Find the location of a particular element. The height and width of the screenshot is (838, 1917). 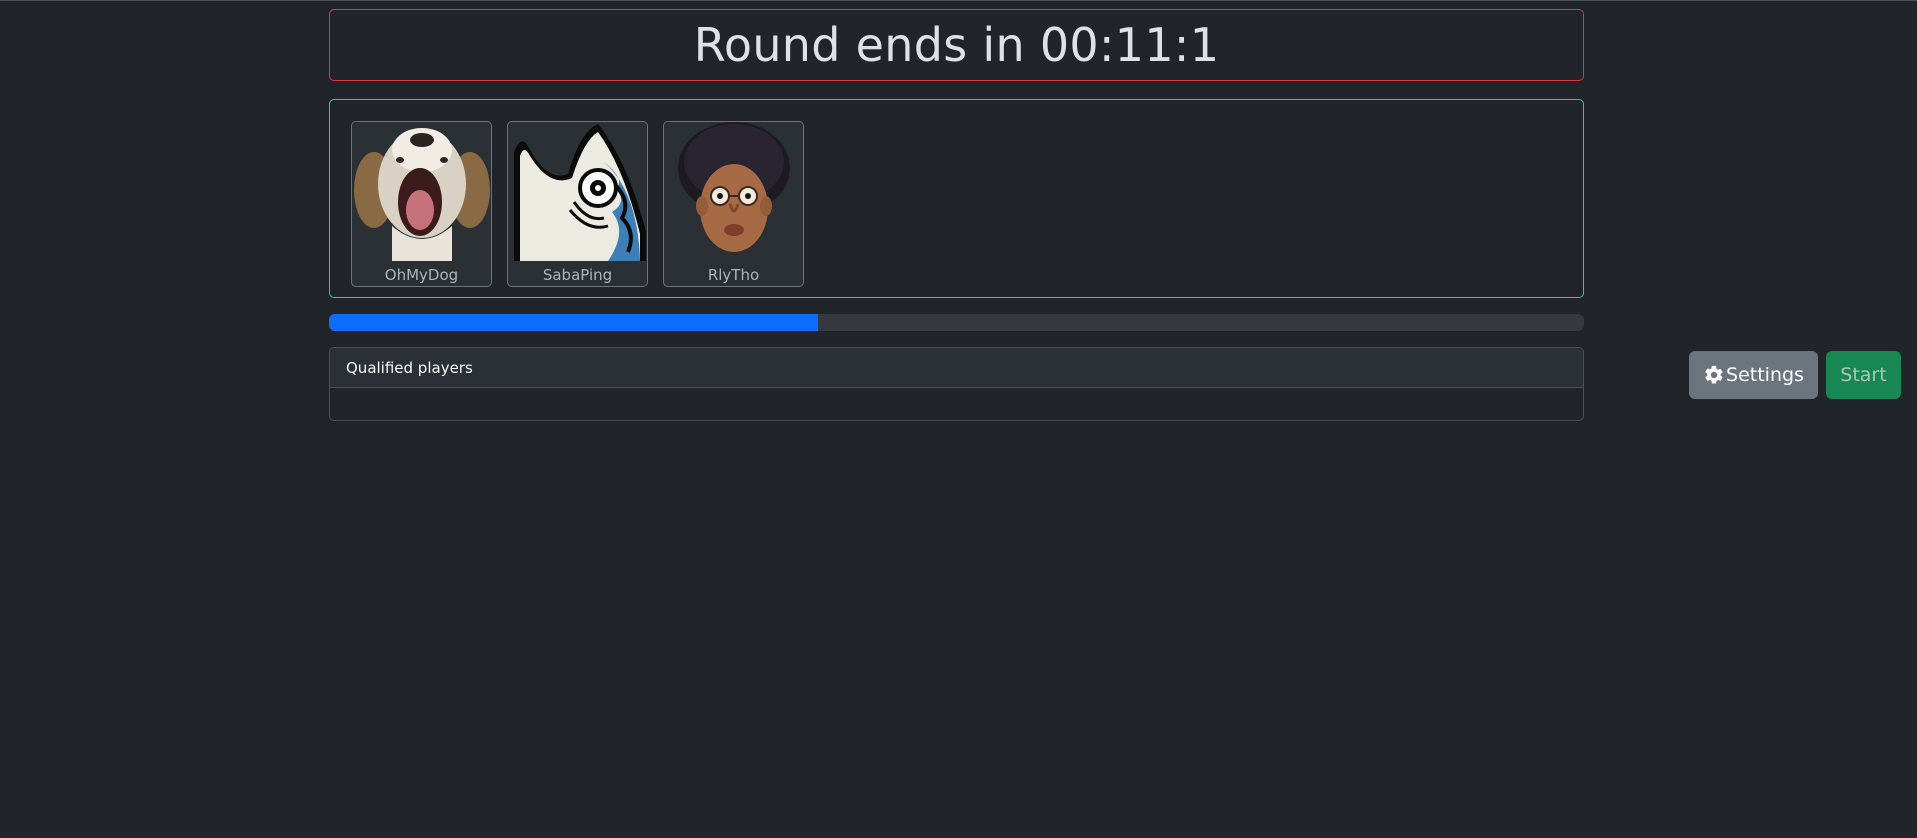

round-timer-panel: Round ends in 00:11:1 is located at coordinates (956, 45).